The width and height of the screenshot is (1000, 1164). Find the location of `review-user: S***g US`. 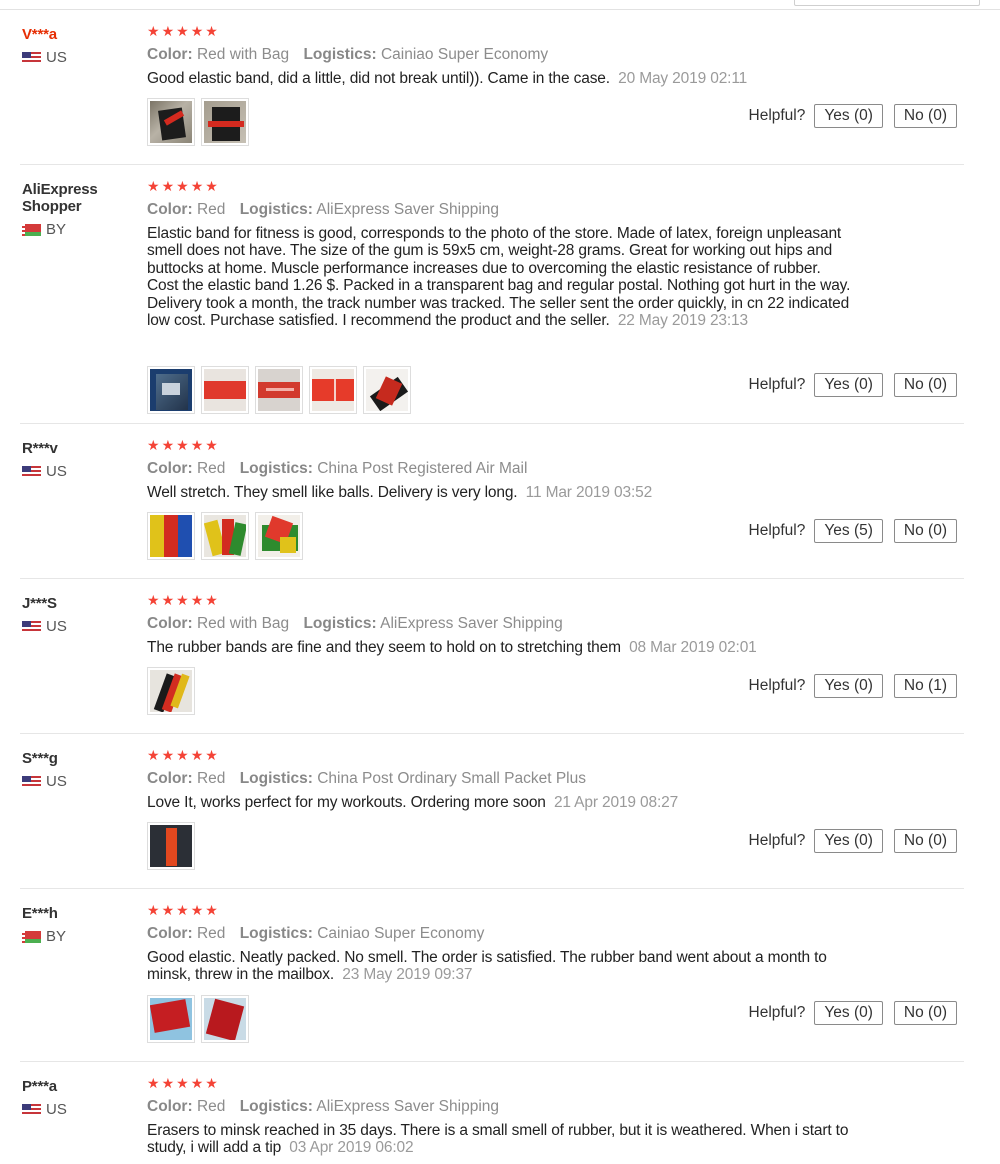

review-user: S***g US is located at coordinates (77, 770).